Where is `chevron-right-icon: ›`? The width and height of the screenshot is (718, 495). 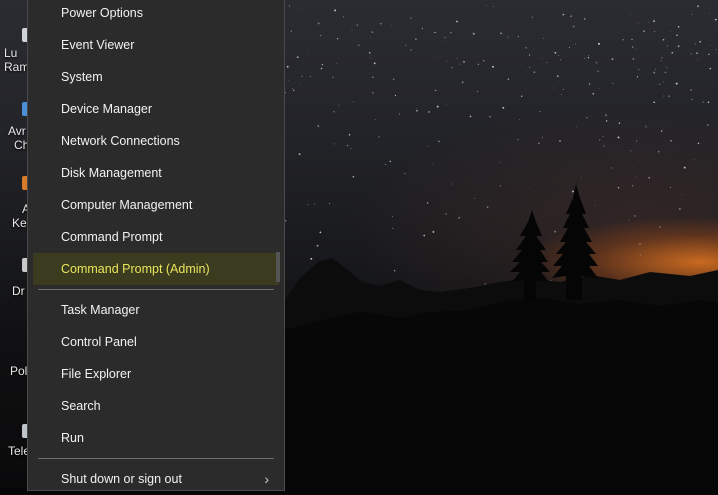
chevron-right-icon: › is located at coordinates (266, 479).